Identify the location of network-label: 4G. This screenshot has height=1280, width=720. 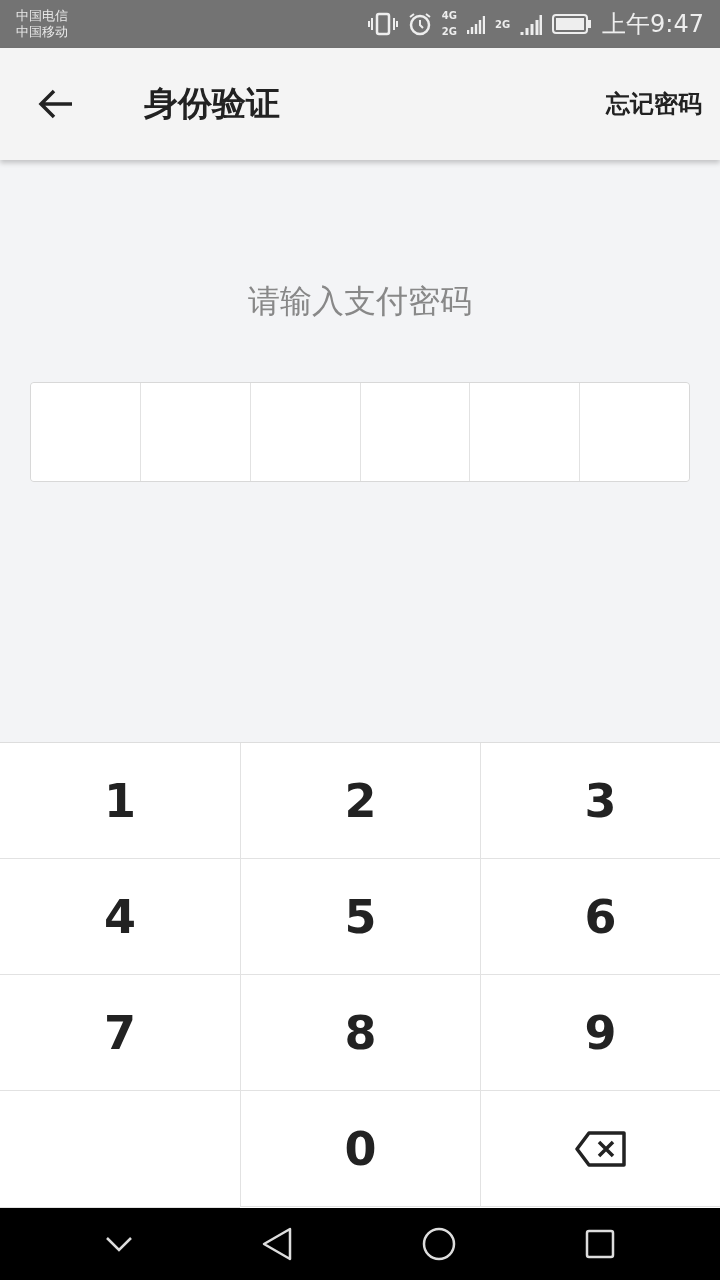
(449, 16).